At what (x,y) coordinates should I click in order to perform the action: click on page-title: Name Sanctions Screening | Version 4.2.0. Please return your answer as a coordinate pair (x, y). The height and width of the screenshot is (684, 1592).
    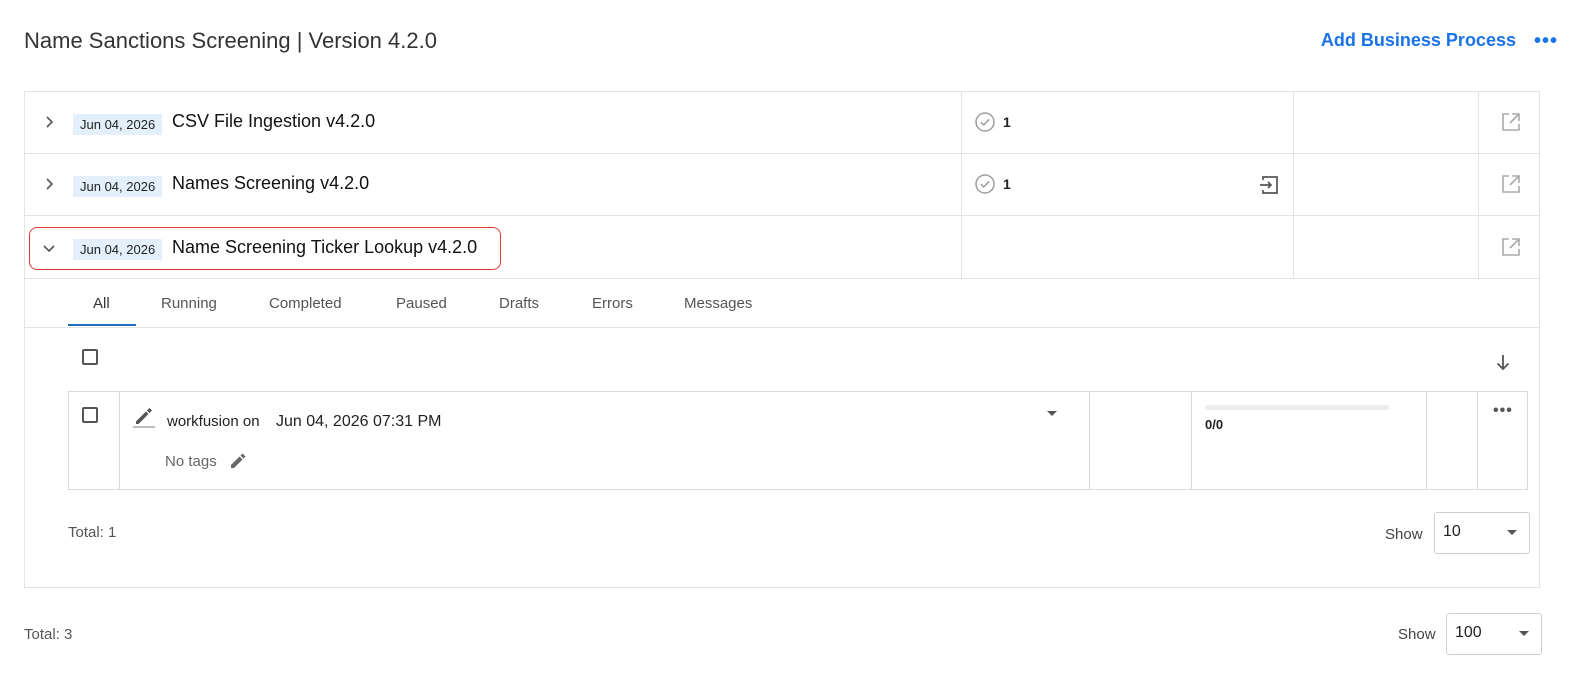
    Looking at the image, I should click on (230, 40).